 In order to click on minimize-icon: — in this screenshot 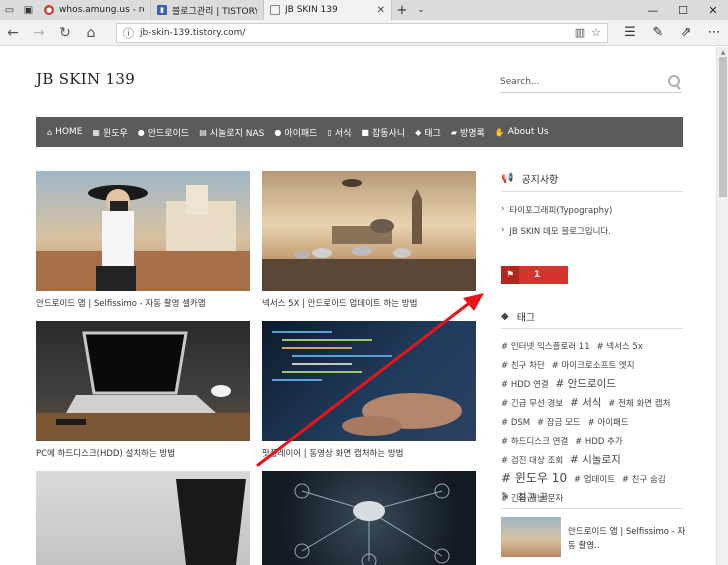, I will do `click(653, 10)`.